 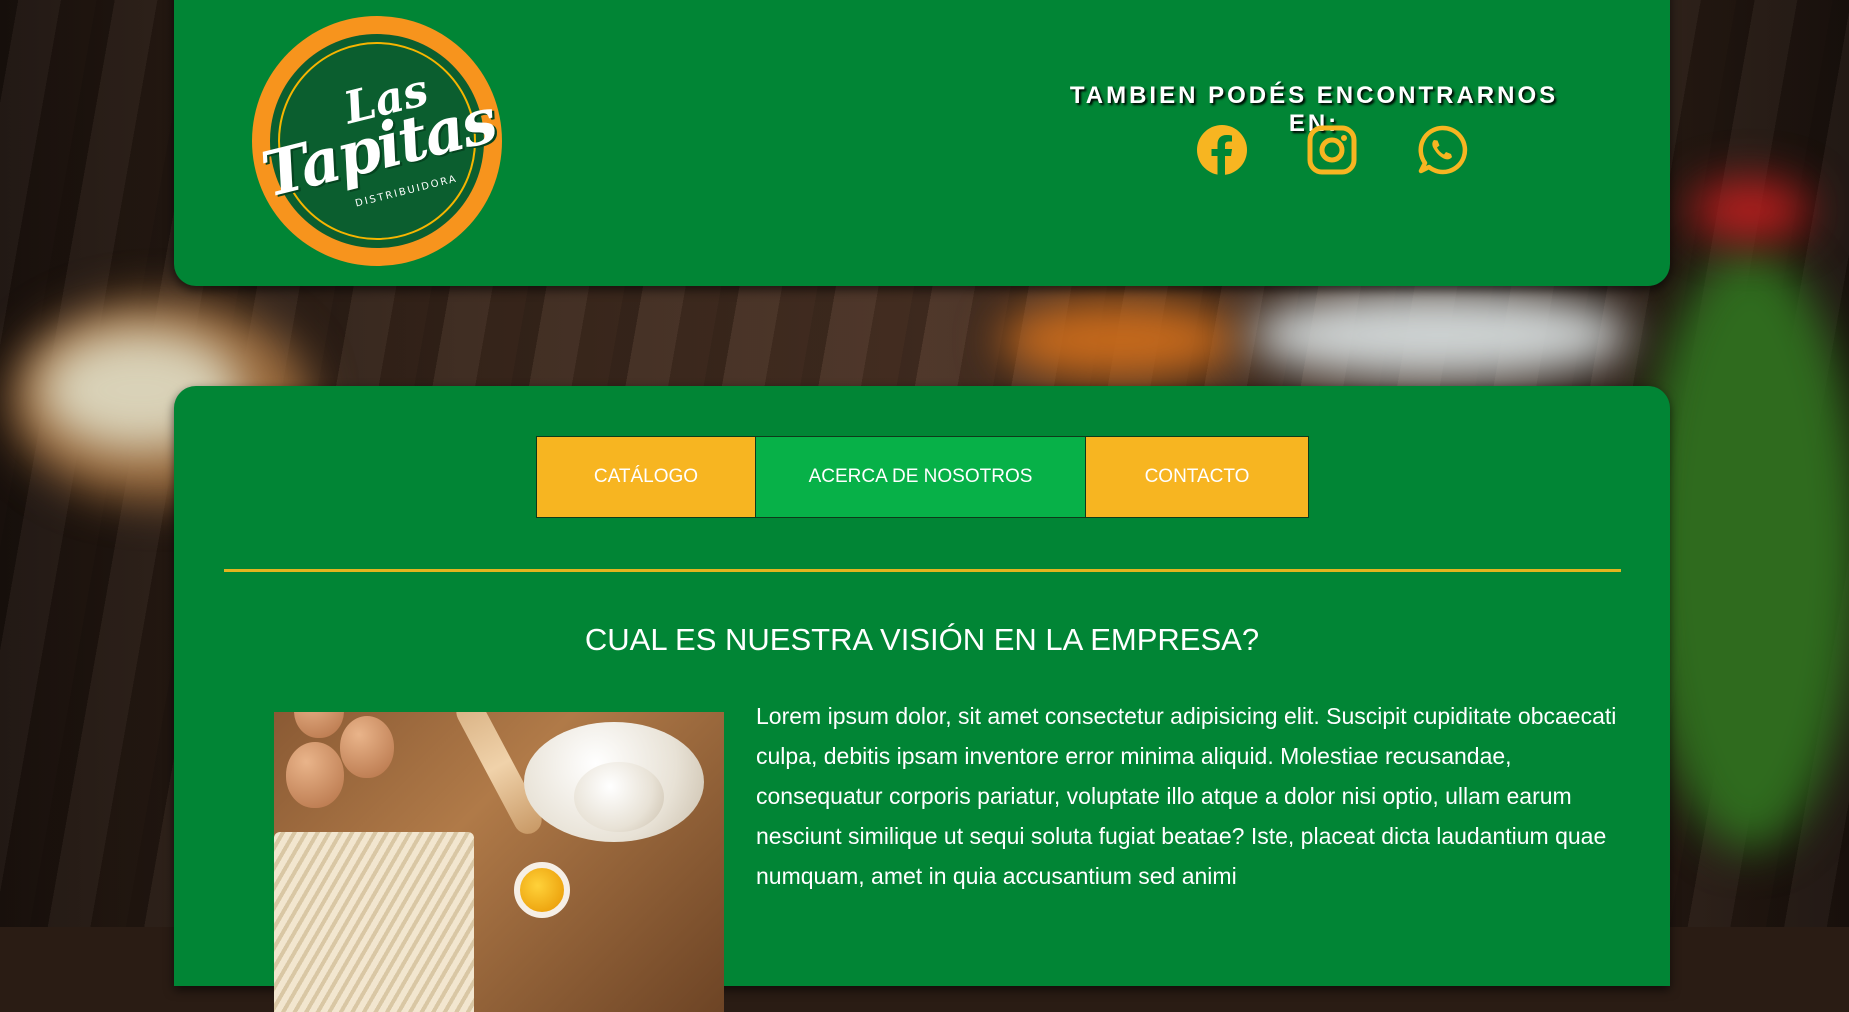 I want to click on nav-acerca-de-nosotros: ACERCA DE NOSOTROS, so click(x=921, y=477).